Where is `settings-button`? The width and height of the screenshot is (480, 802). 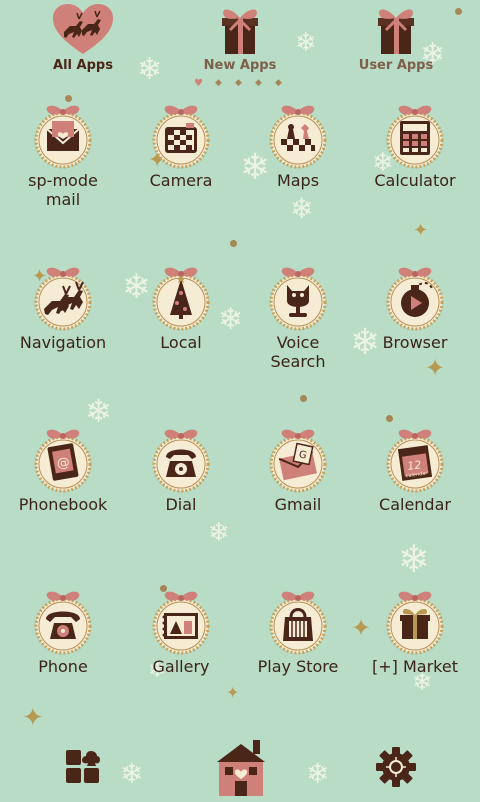 settings-button is located at coordinates (396, 769).